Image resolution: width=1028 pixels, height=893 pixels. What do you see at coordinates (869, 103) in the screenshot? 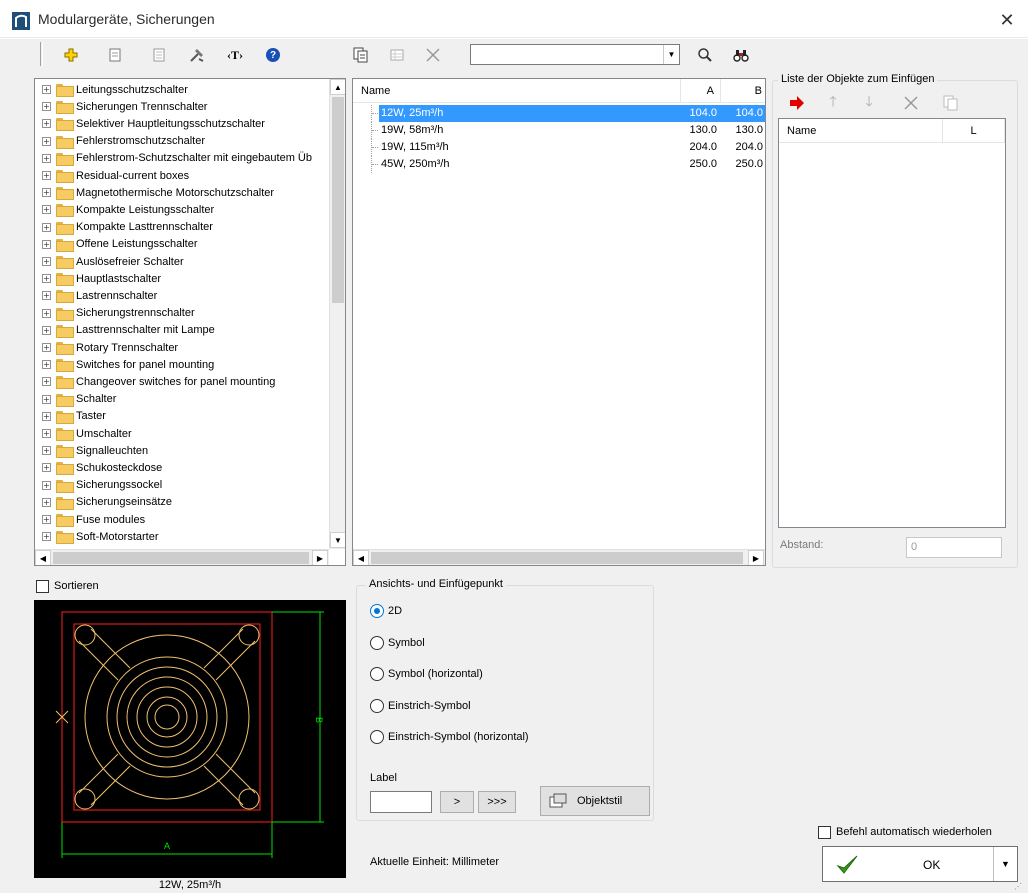
I see `move-down-button: 🡓` at bounding box center [869, 103].